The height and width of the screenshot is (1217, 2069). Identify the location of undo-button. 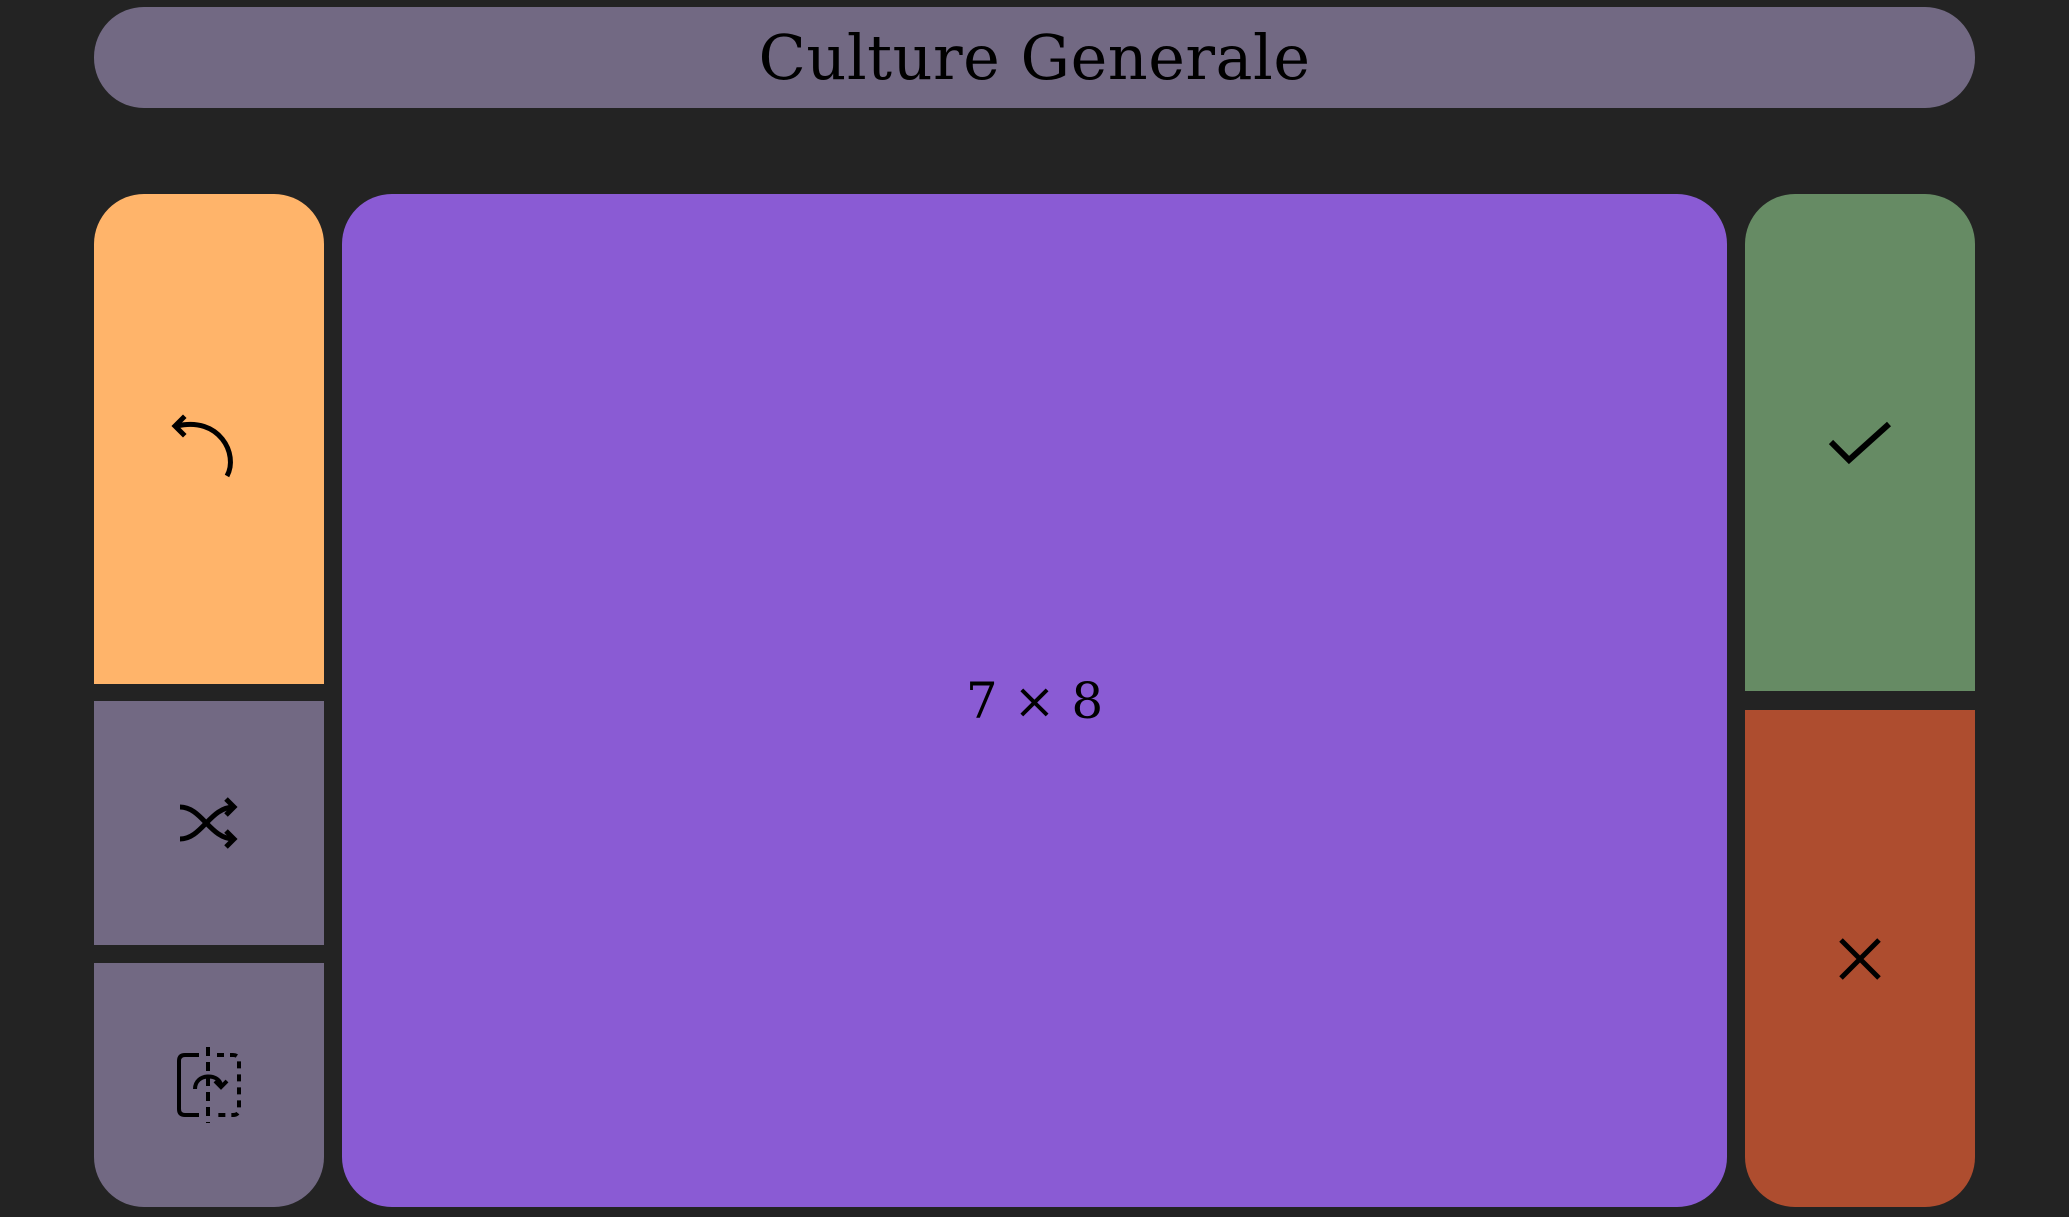
(209, 439).